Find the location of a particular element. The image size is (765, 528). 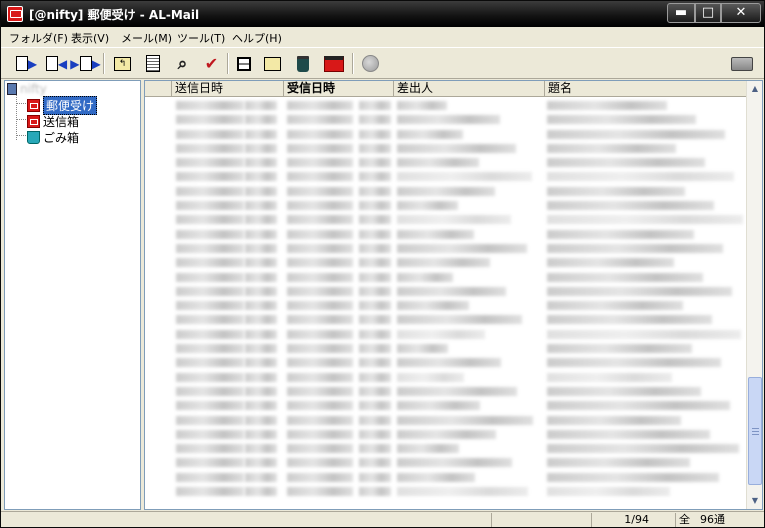

title-bar: [@nifty] 郵便受け - AL-Mail ▬ □ ✕ is located at coordinates (382, 14).